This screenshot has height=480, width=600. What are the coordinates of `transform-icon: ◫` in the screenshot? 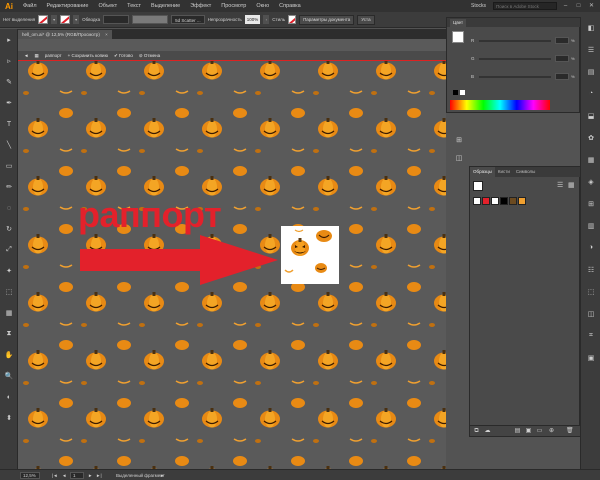 It's located at (459, 157).